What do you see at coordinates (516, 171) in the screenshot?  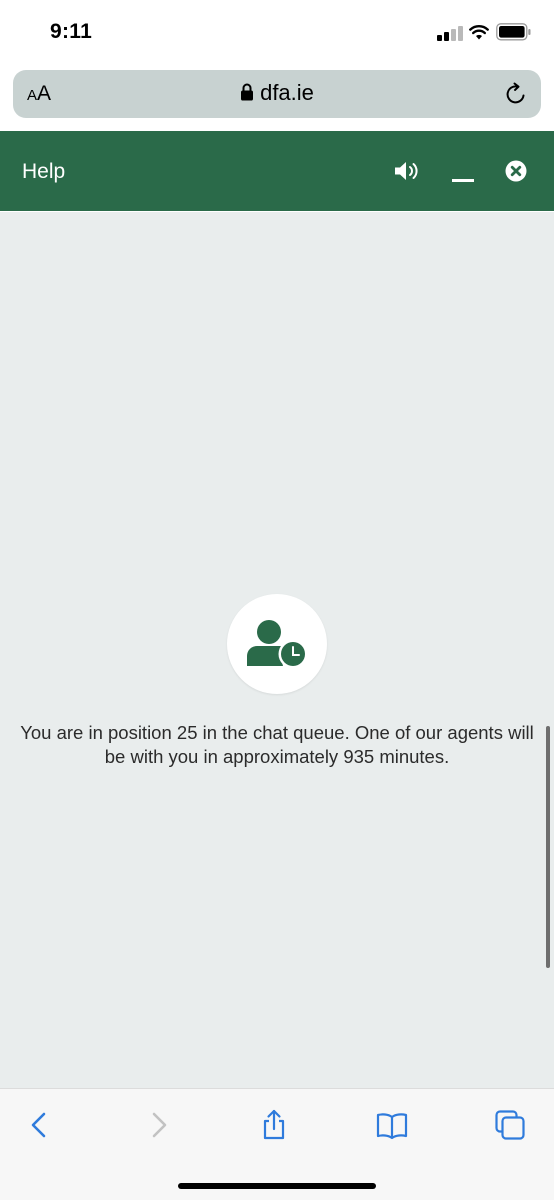 I see `close-icon` at bounding box center [516, 171].